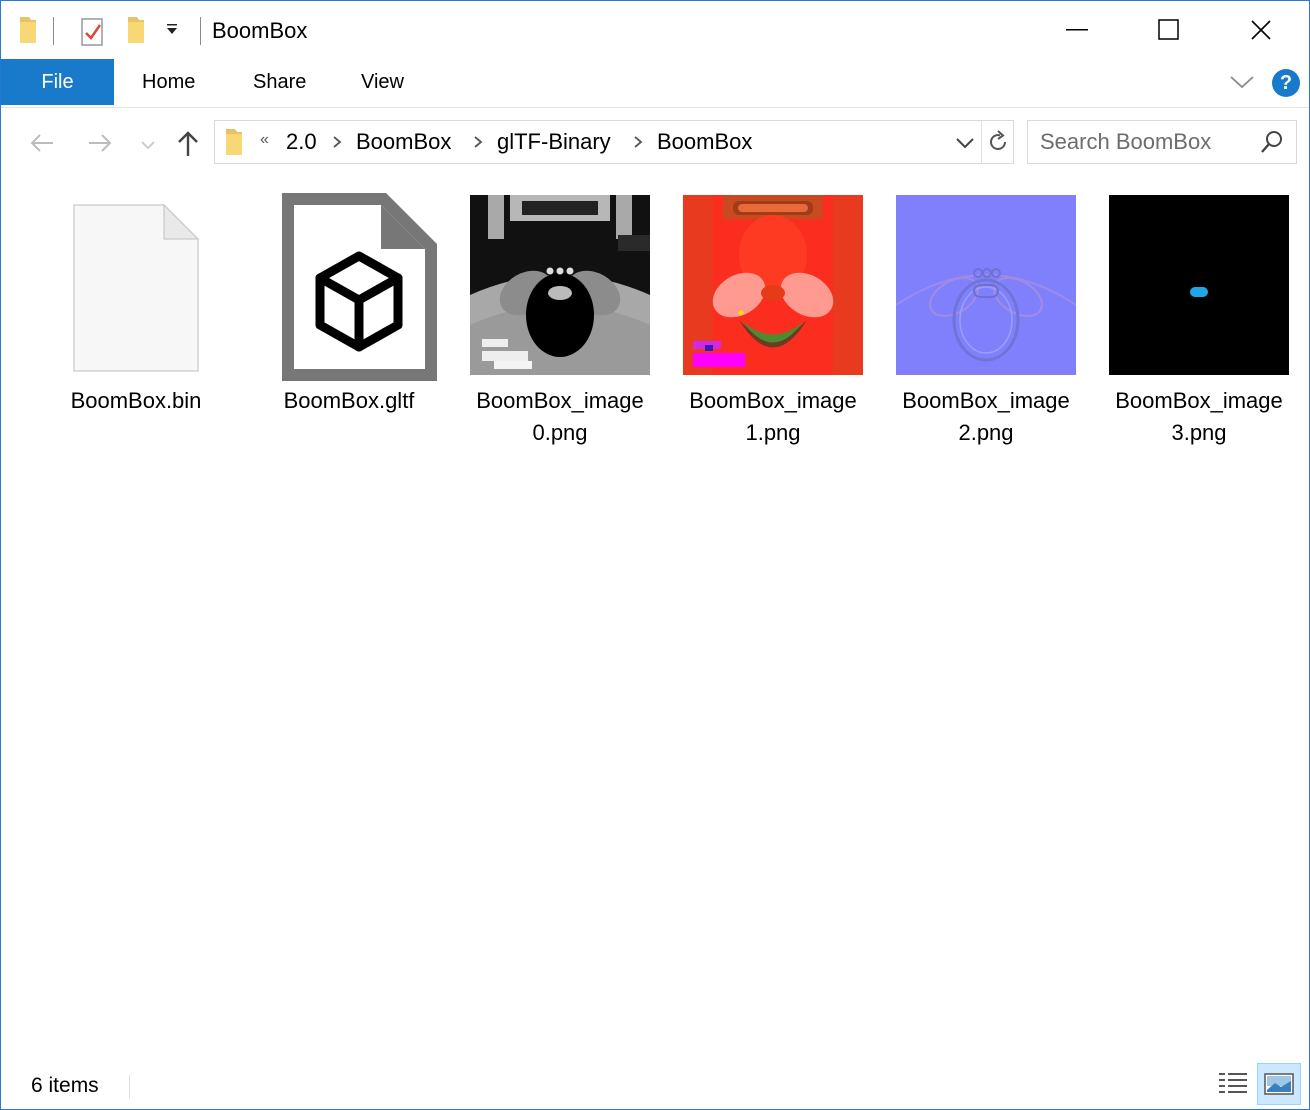  I want to click on maximize-icon, so click(1168, 29).